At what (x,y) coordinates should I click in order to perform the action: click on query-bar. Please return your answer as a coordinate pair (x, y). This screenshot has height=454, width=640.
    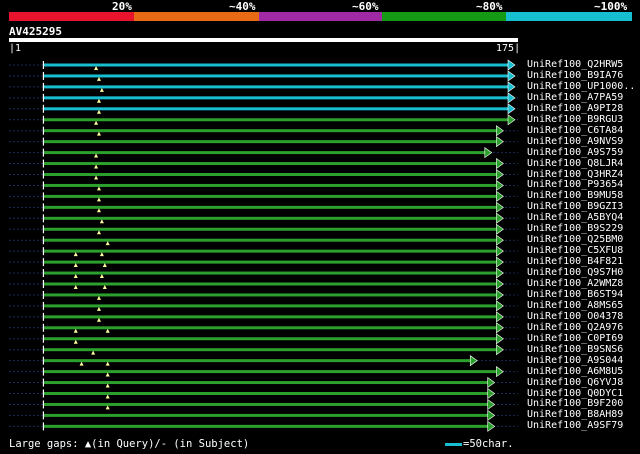
    Looking at the image, I should click on (263, 40).